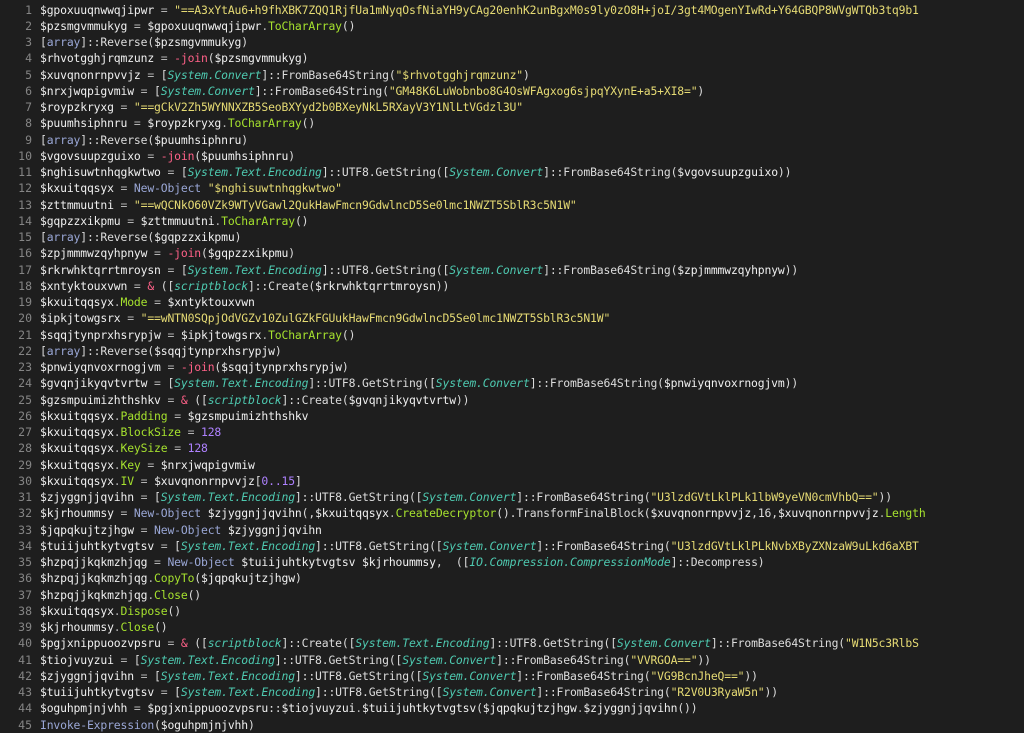  Describe the element at coordinates (532, 253) in the screenshot. I see `code-text: $zpjmmmwzqyhpnyw = -join($gqpzzxikpmu)` at that location.